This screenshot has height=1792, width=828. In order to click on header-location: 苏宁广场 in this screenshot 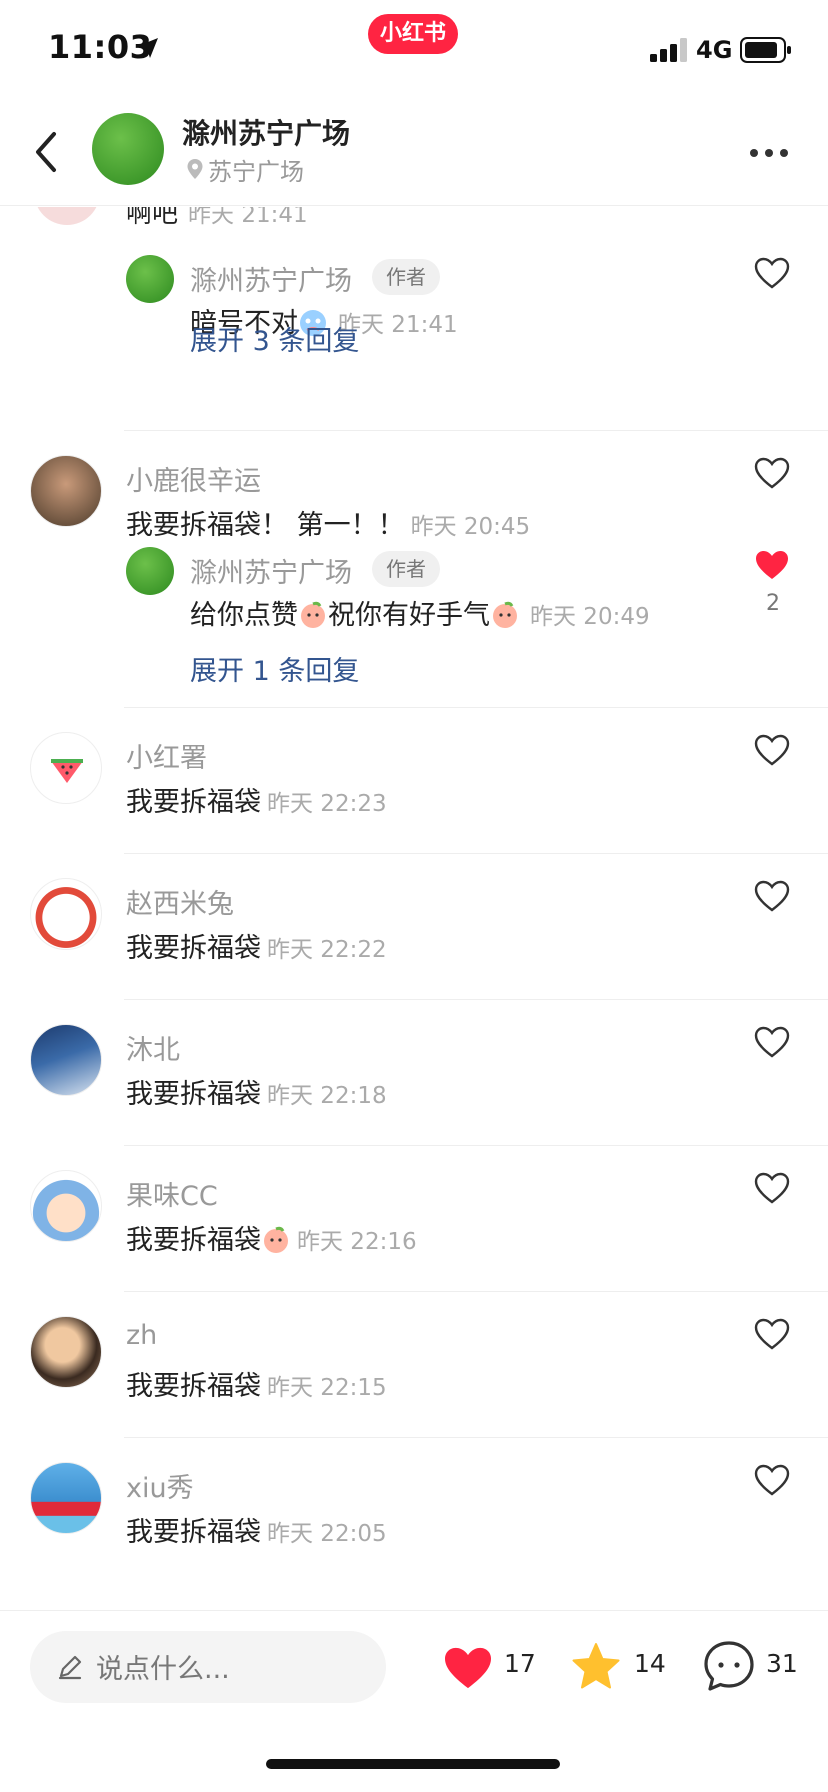, I will do `click(245, 169)`.